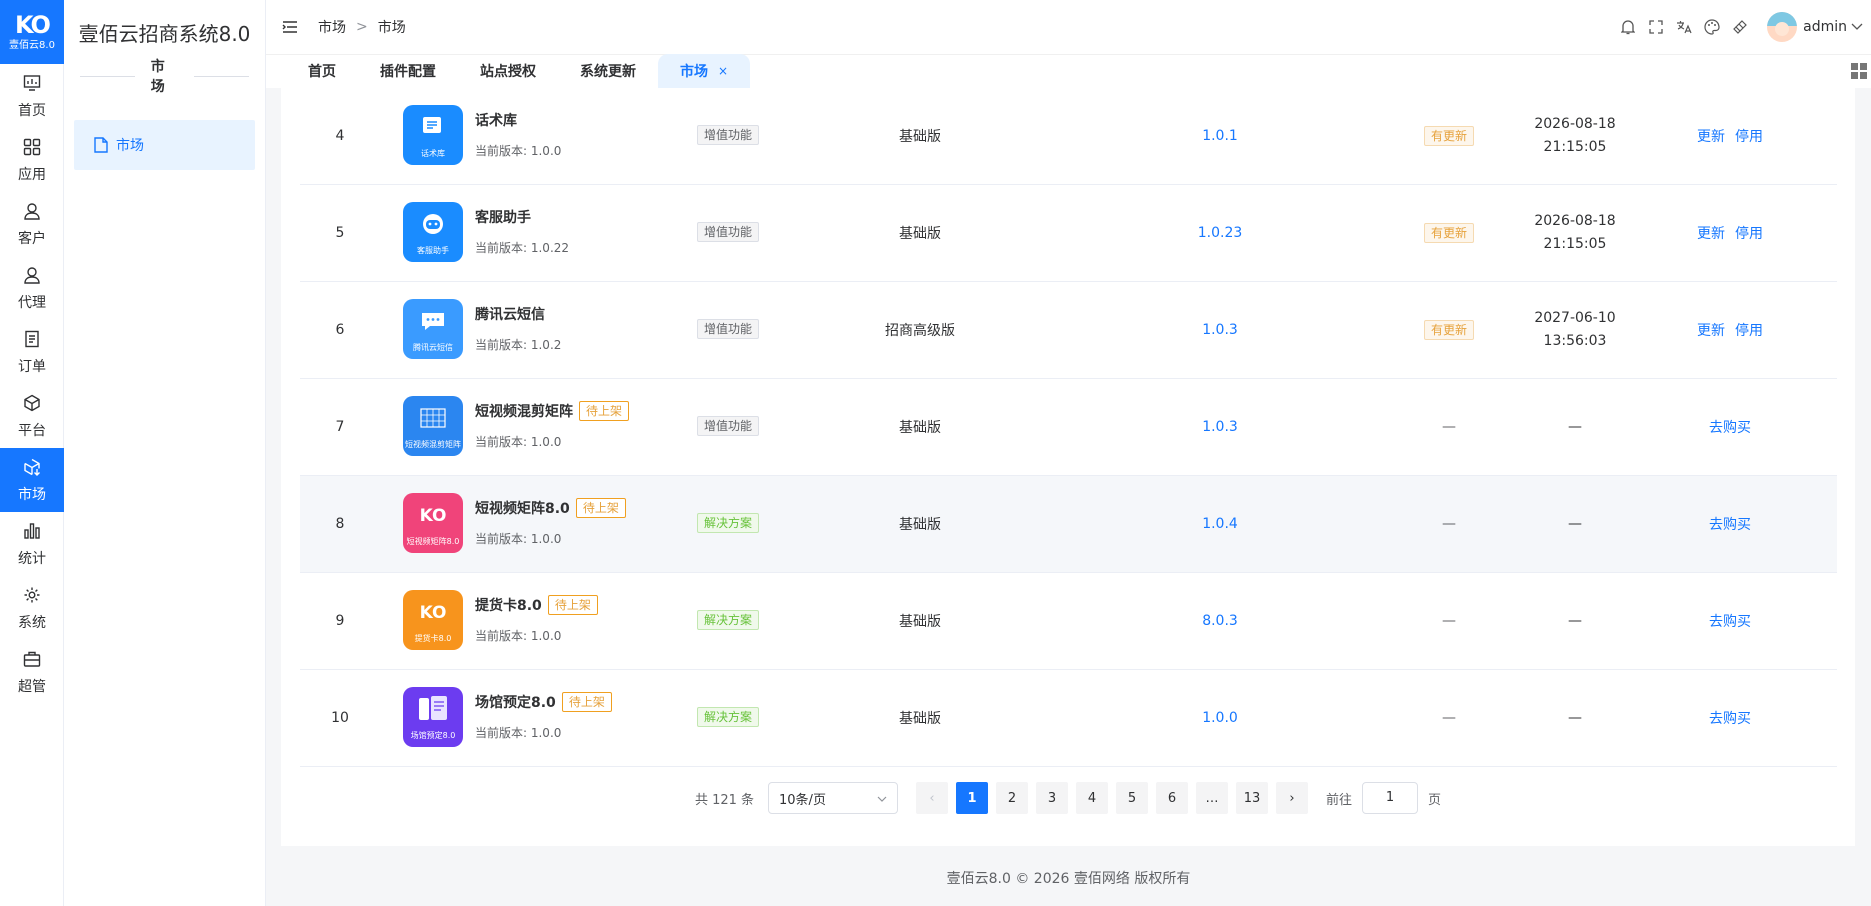 The width and height of the screenshot is (1871, 906). What do you see at coordinates (1172, 798) in the screenshot?
I see `page-button: 6` at bounding box center [1172, 798].